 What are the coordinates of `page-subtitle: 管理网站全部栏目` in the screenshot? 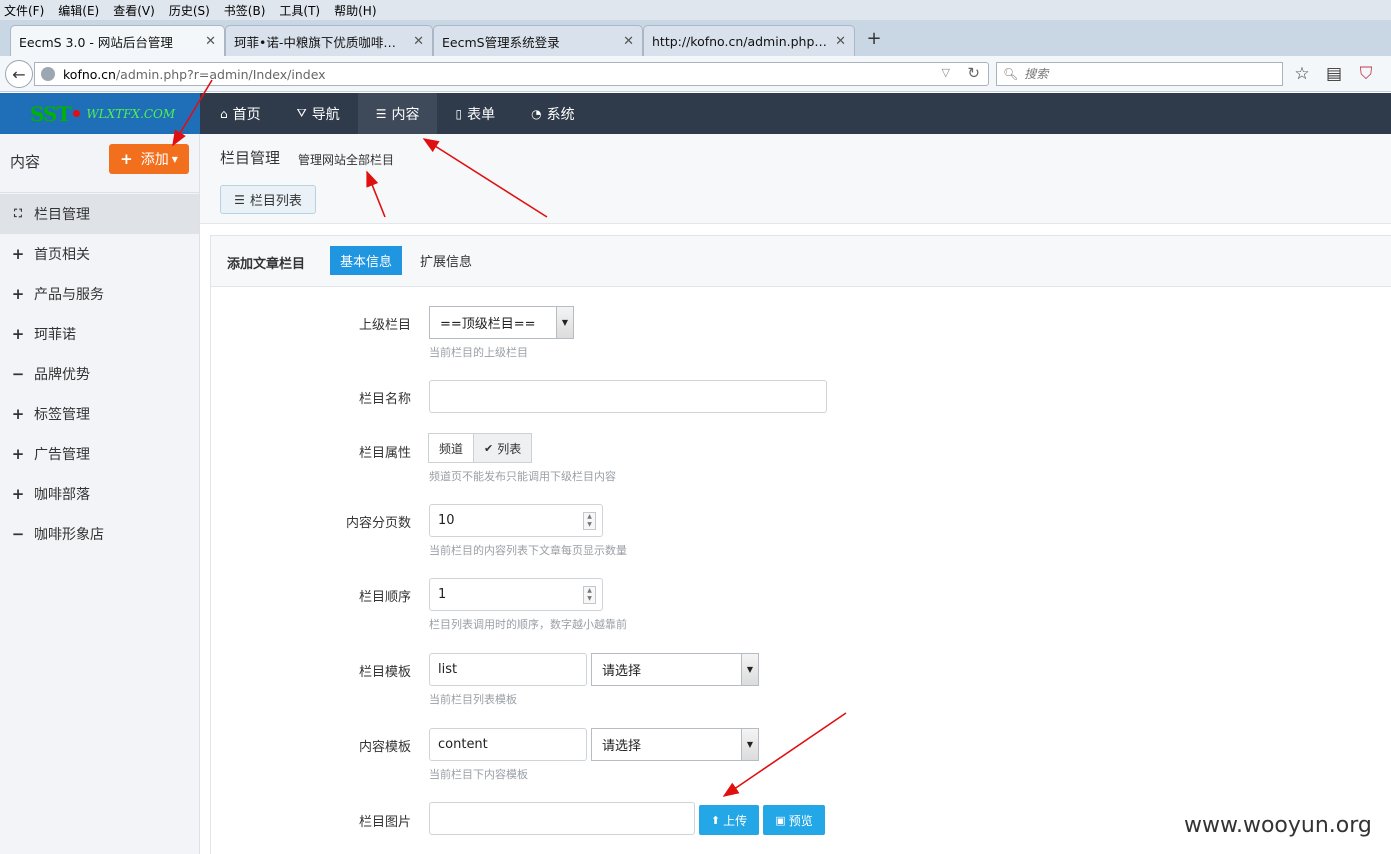 It's located at (346, 160).